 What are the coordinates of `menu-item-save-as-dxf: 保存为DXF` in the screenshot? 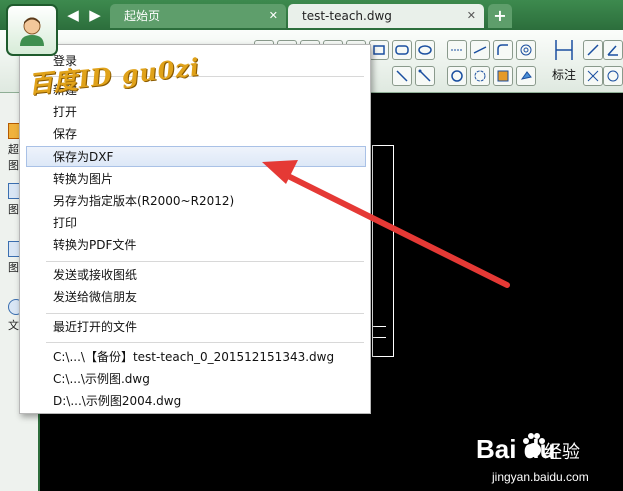 It's located at (196, 156).